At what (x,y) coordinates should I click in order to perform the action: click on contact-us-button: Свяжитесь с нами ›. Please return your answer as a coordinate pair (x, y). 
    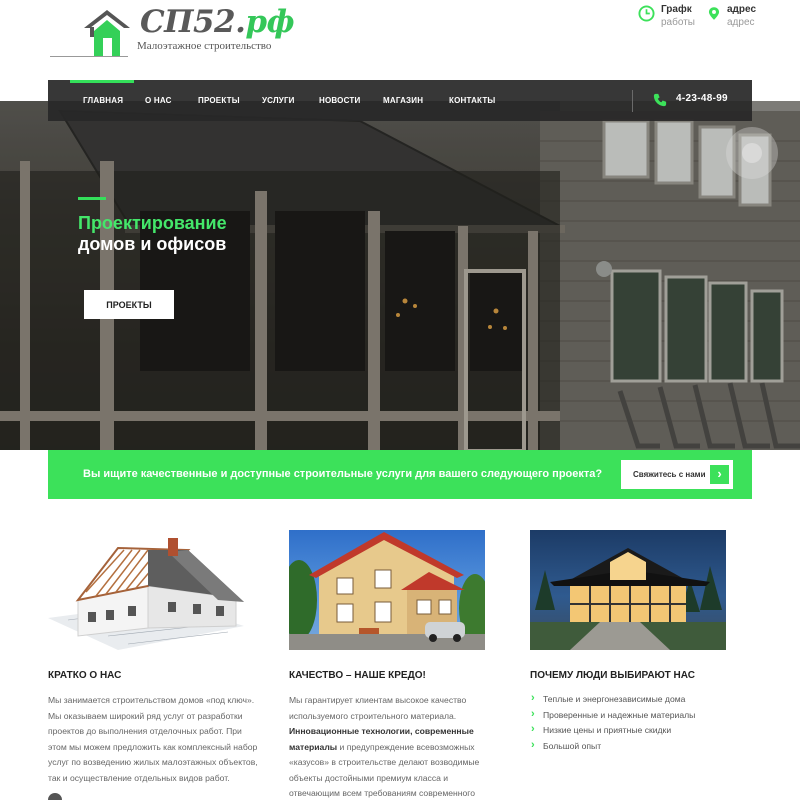
    Looking at the image, I should click on (677, 474).